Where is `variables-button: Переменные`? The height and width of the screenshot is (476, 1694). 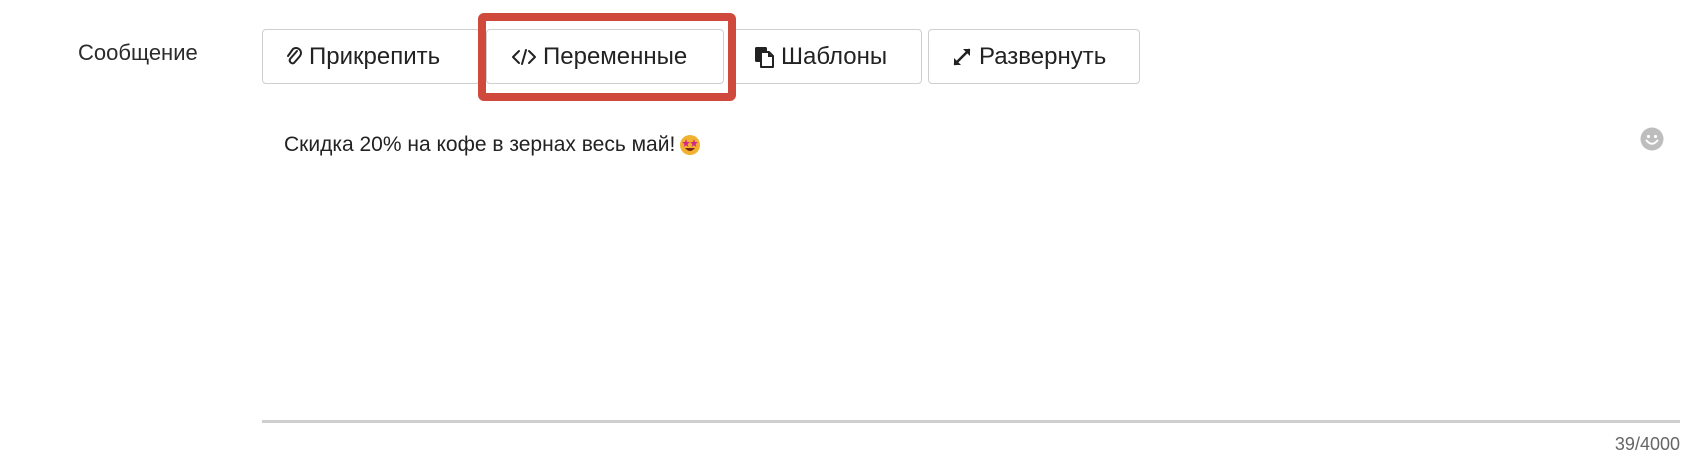
variables-button: Переменные is located at coordinates (605, 56).